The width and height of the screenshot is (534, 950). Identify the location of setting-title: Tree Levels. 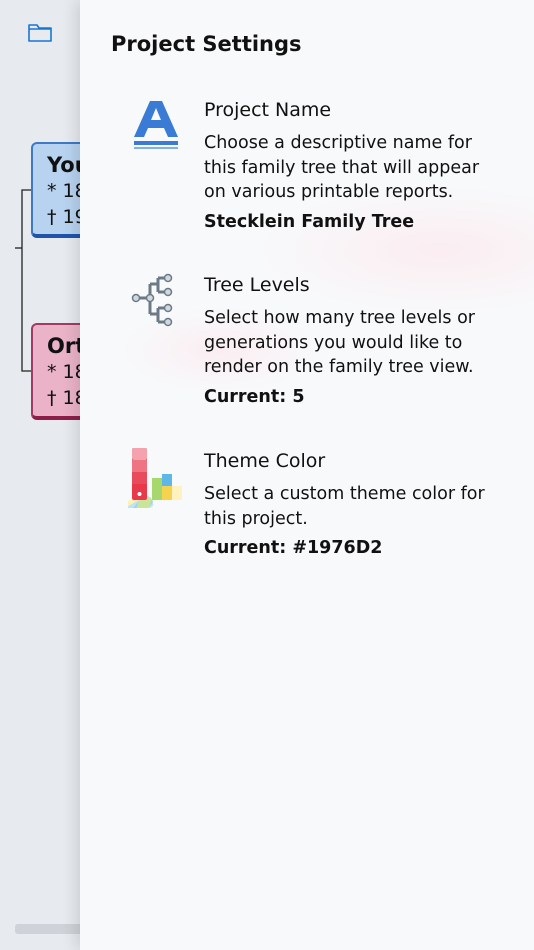
(257, 285).